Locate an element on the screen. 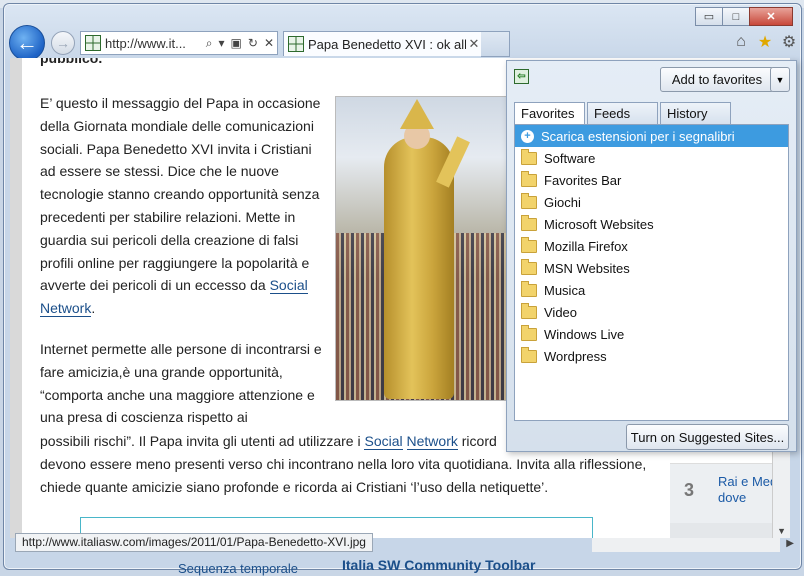 This screenshot has height=576, width=804. list-item-label: Giochi is located at coordinates (562, 202).